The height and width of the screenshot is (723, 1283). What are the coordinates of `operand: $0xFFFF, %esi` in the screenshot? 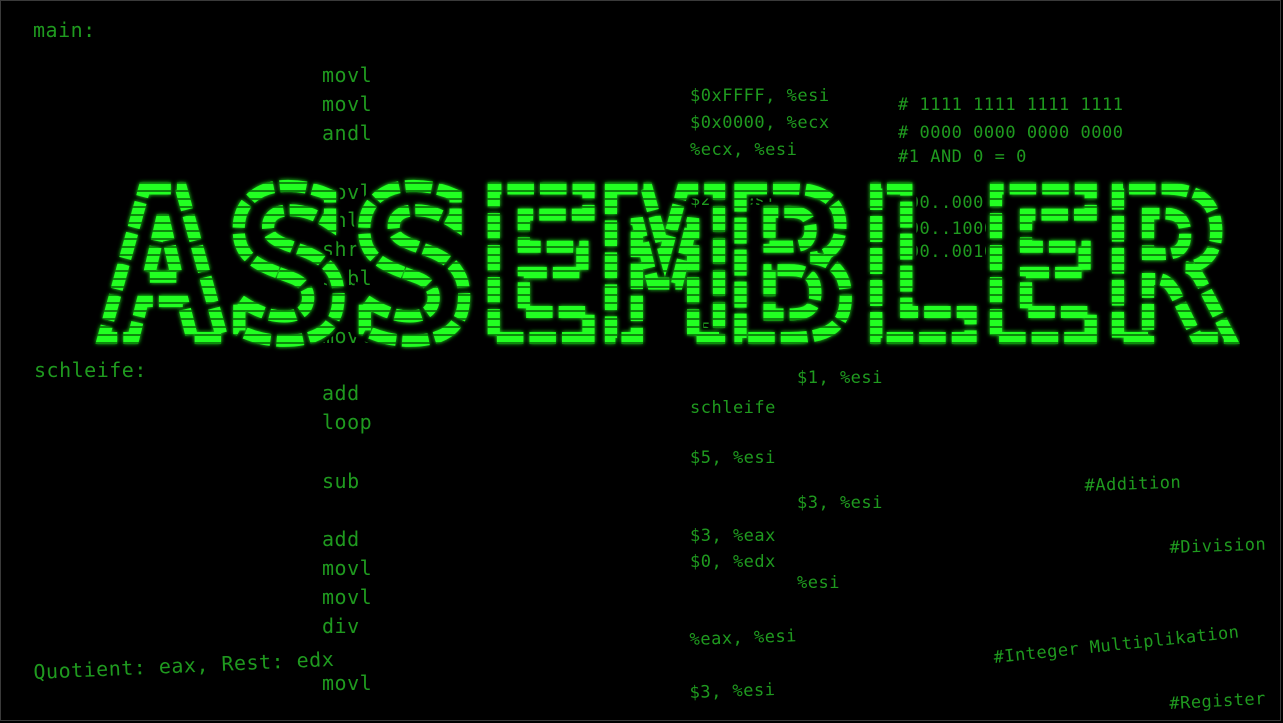 It's located at (760, 96).